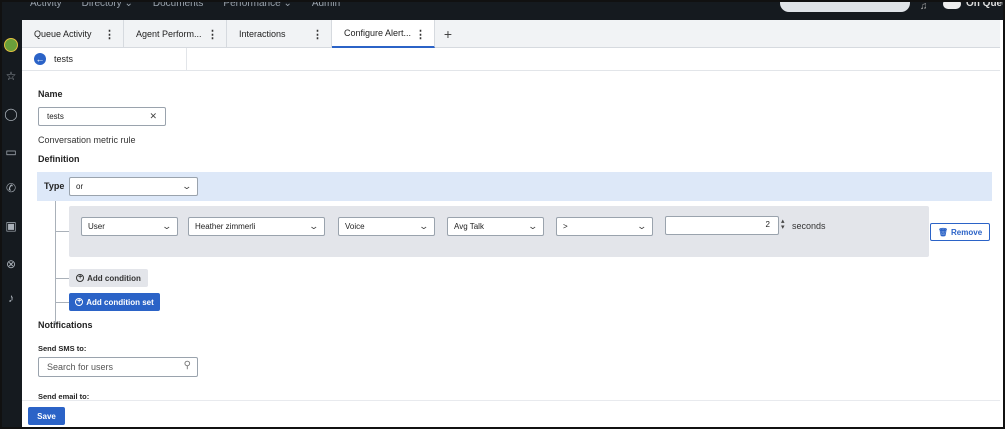  I want to click on add-condition-button: + Add condition, so click(108, 278).